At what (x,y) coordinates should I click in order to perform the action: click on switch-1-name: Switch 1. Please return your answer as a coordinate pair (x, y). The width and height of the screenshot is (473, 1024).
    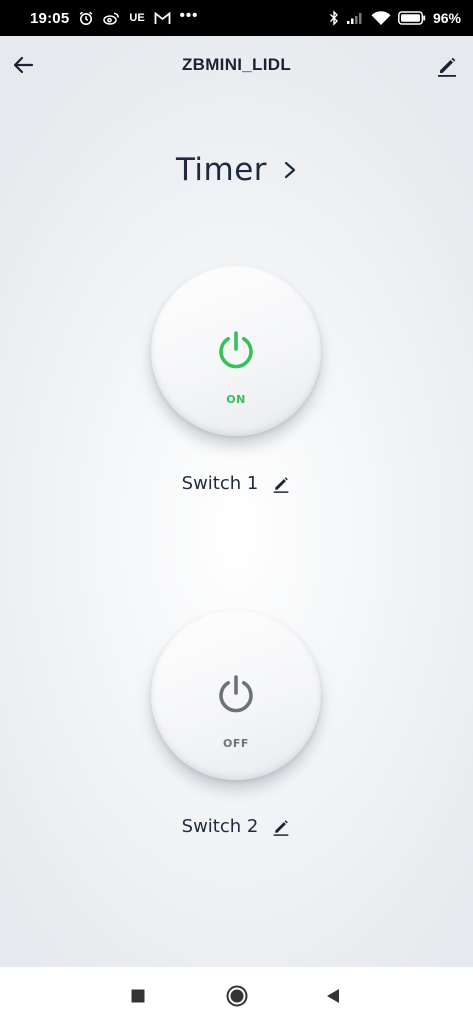
    Looking at the image, I should click on (220, 483).